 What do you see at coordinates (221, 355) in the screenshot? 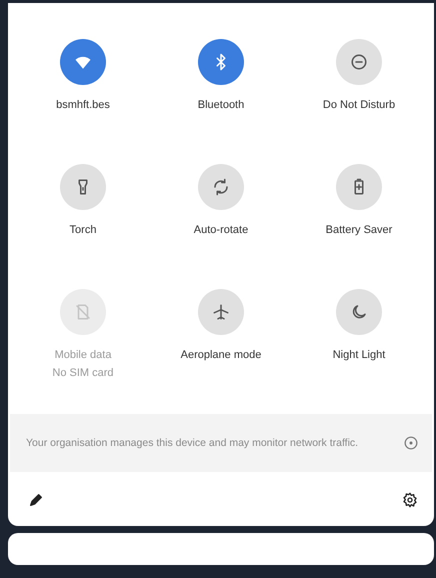
I see `tile-label: Aeroplane mode` at bounding box center [221, 355].